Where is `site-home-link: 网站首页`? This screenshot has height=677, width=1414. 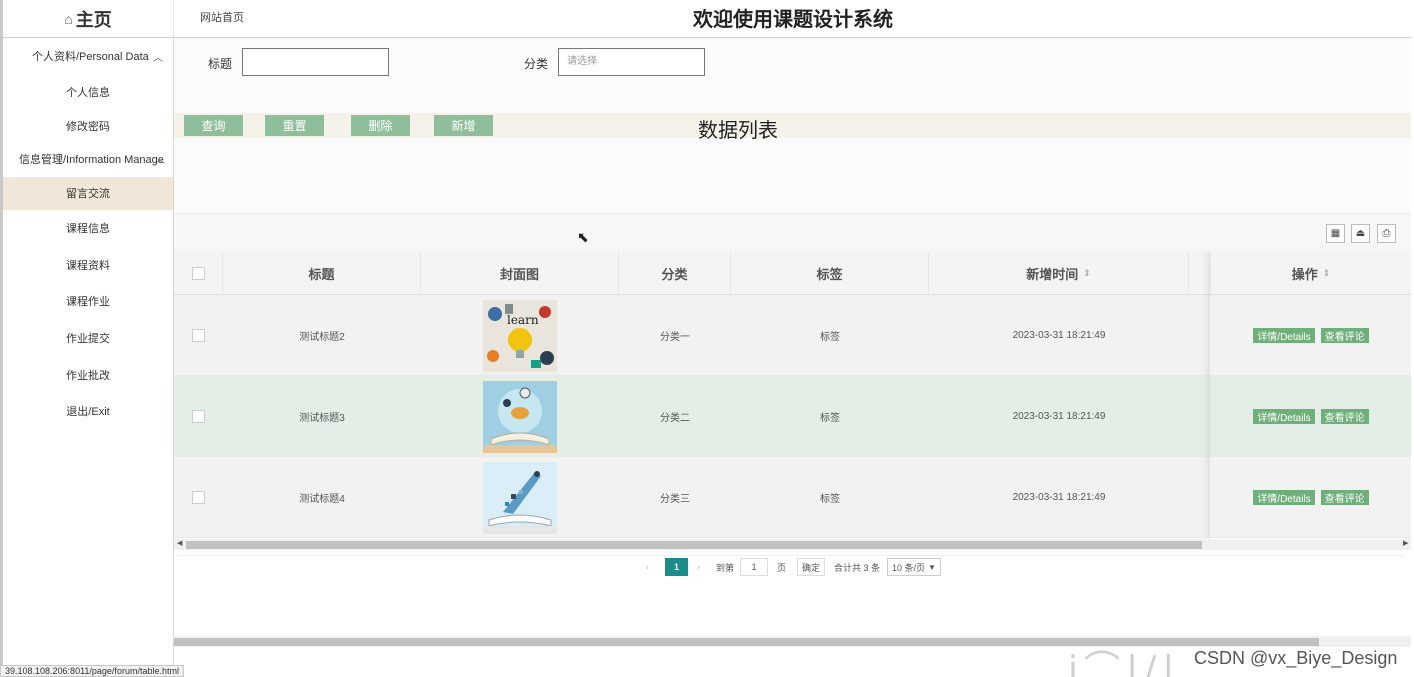
site-home-link: 网站首页 is located at coordinates (222, 17).